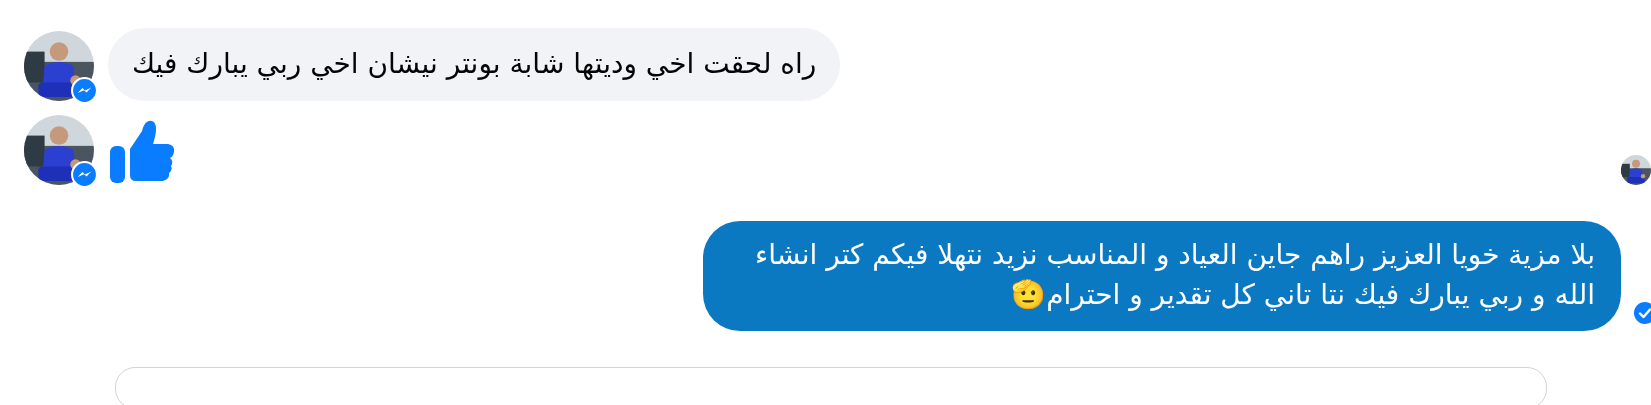 The image size is (1651, 405). I want to click on message-bubble: راه لحقت اخي وديتها شابة بونتر نيشان اخي ربي يبارك فيك, so click(474, 64).